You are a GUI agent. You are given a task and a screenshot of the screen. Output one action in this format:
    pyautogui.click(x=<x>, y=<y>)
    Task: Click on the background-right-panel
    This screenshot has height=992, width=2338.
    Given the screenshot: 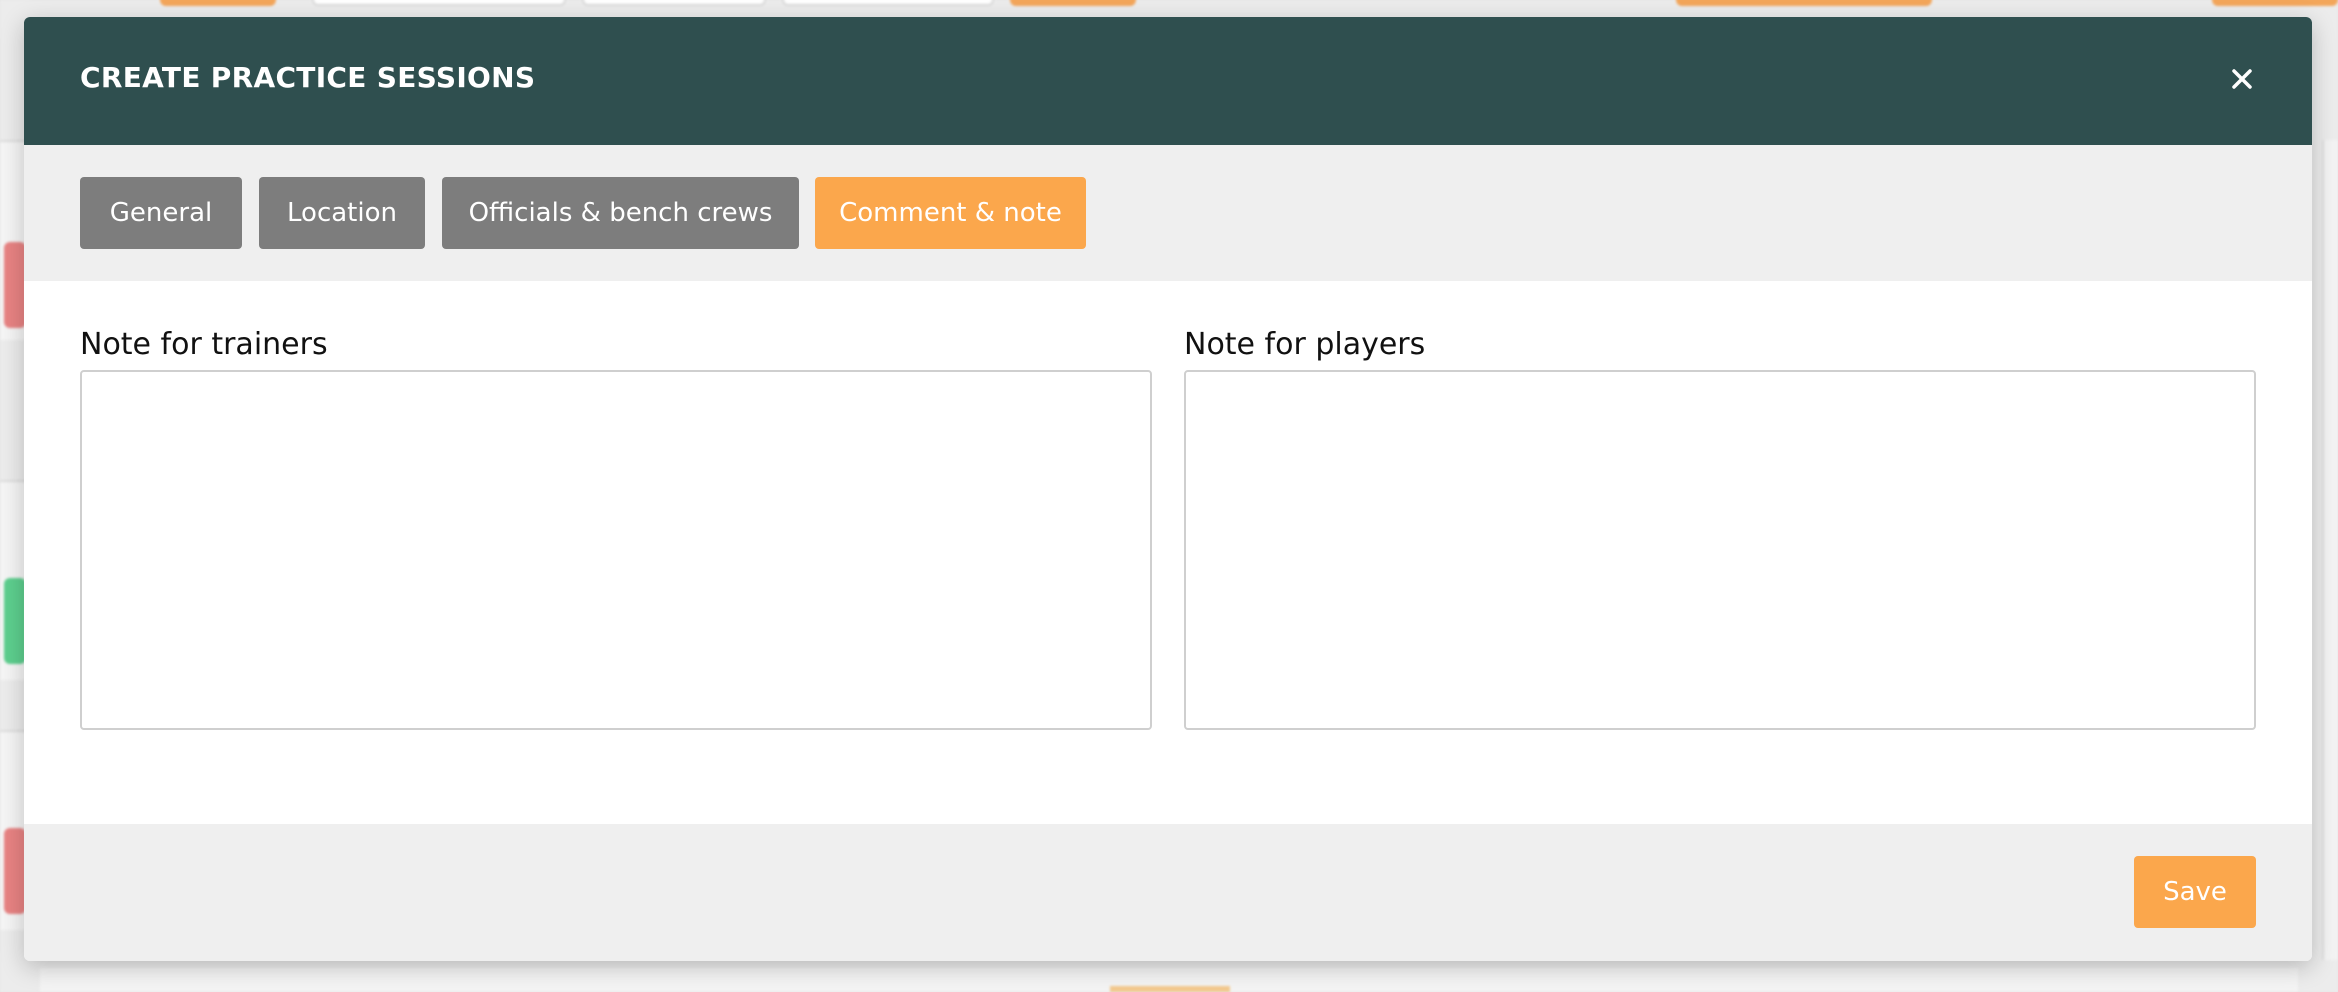 What is the action you would take?
    pyautogui.click(x=2330, y=550)
    